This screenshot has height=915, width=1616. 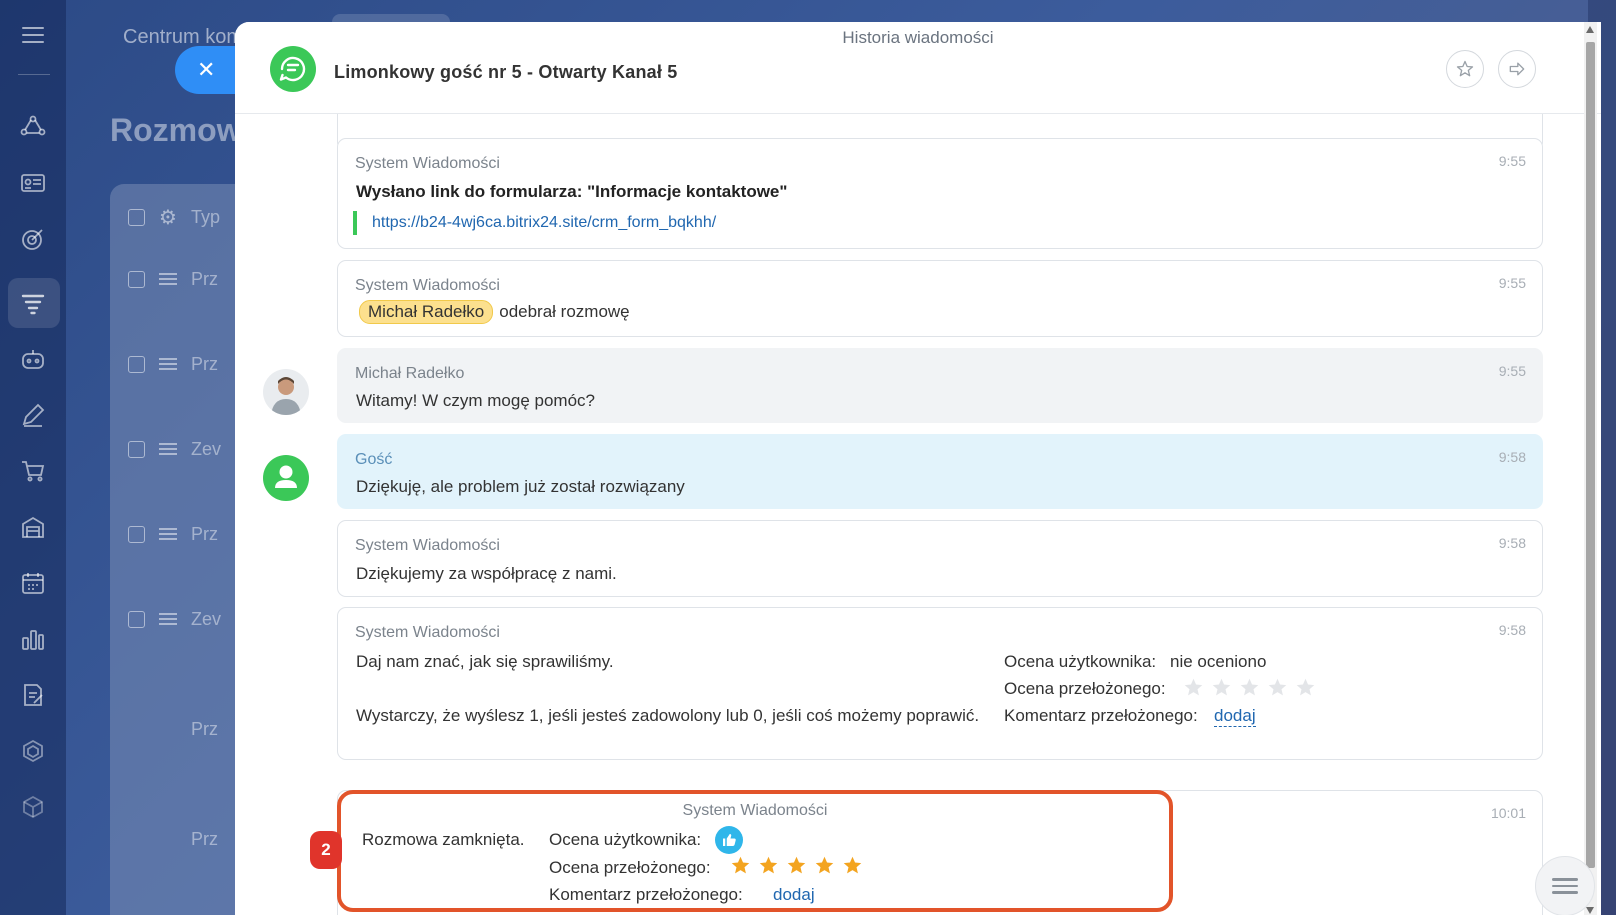 I want to click on conversation-closed-text: Rozmowa zamknięta., so click(x=443, y=839).